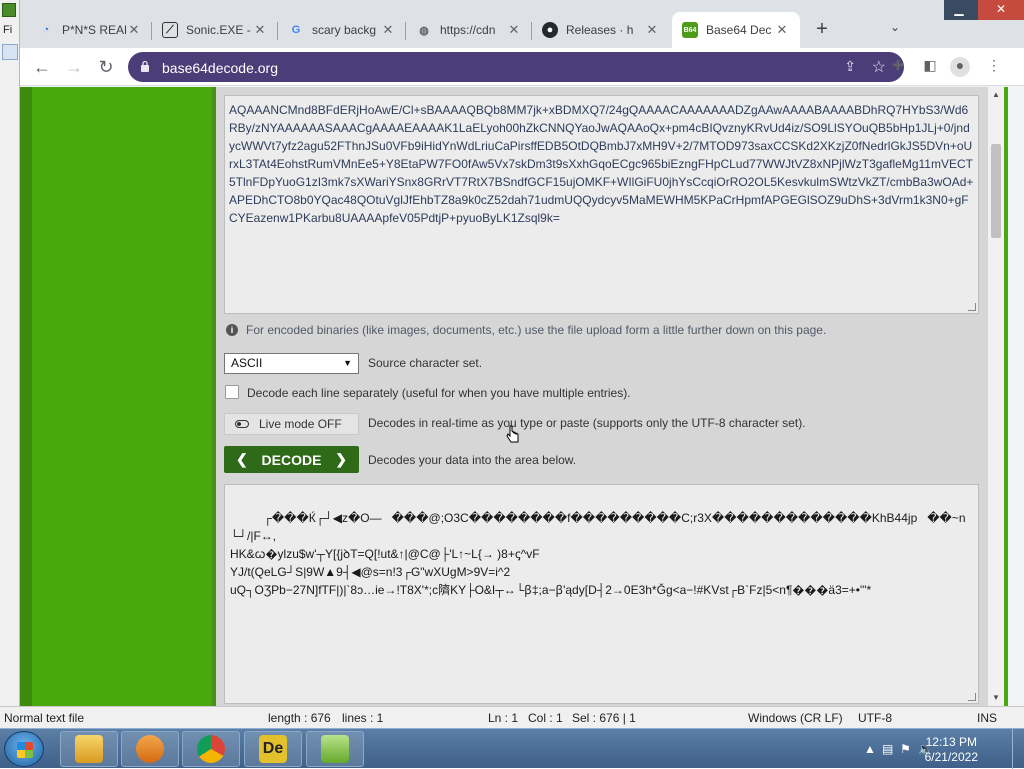 The image size is (1024, 769). Describe the element at coordinates (822, 29) in the screenshot. I see `new-tab-button: +` at that location.